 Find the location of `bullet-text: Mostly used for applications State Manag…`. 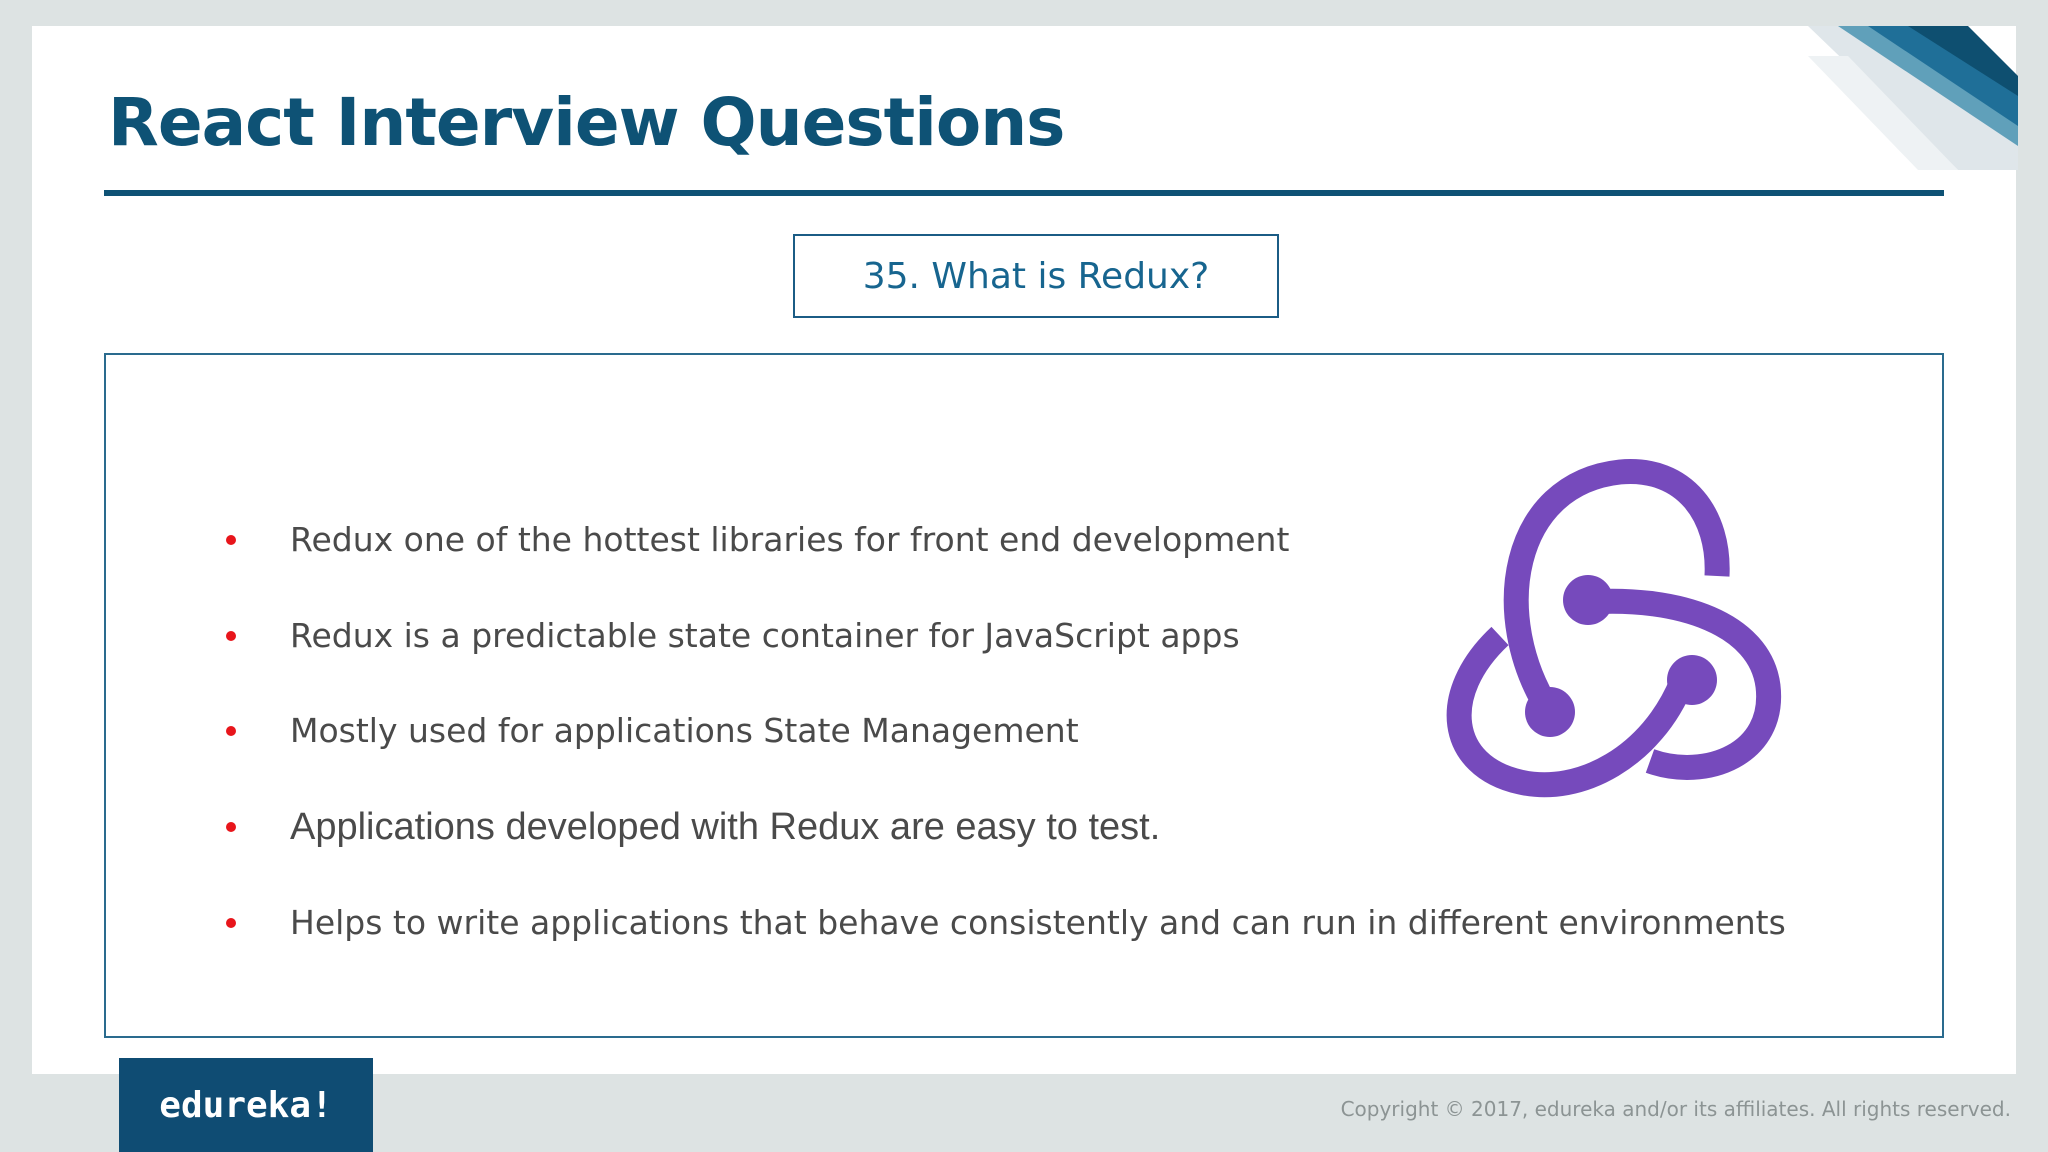

bullet-text: Mostly used for applications State Manag… is located at coordinates (684, 730).